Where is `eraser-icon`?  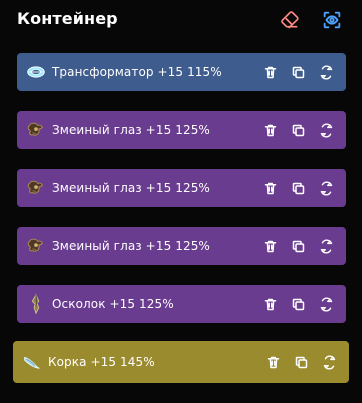 eraser-icon is located at coordinates (290, 20).